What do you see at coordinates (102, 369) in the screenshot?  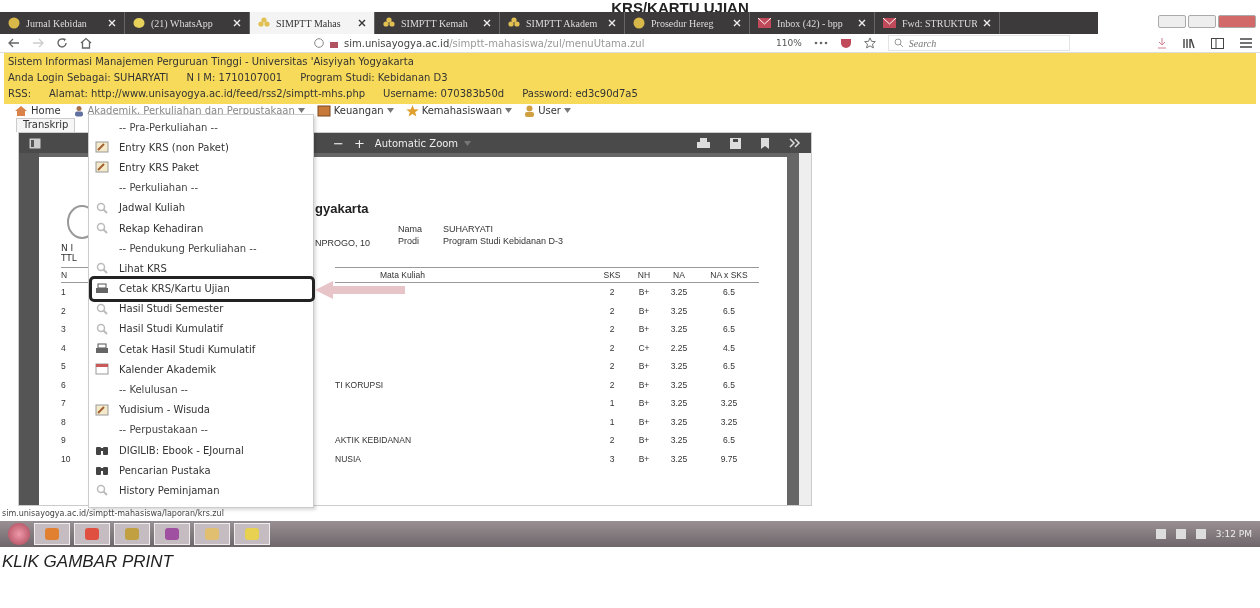 I see `calendar-icon` at bounding box center [102, 369].